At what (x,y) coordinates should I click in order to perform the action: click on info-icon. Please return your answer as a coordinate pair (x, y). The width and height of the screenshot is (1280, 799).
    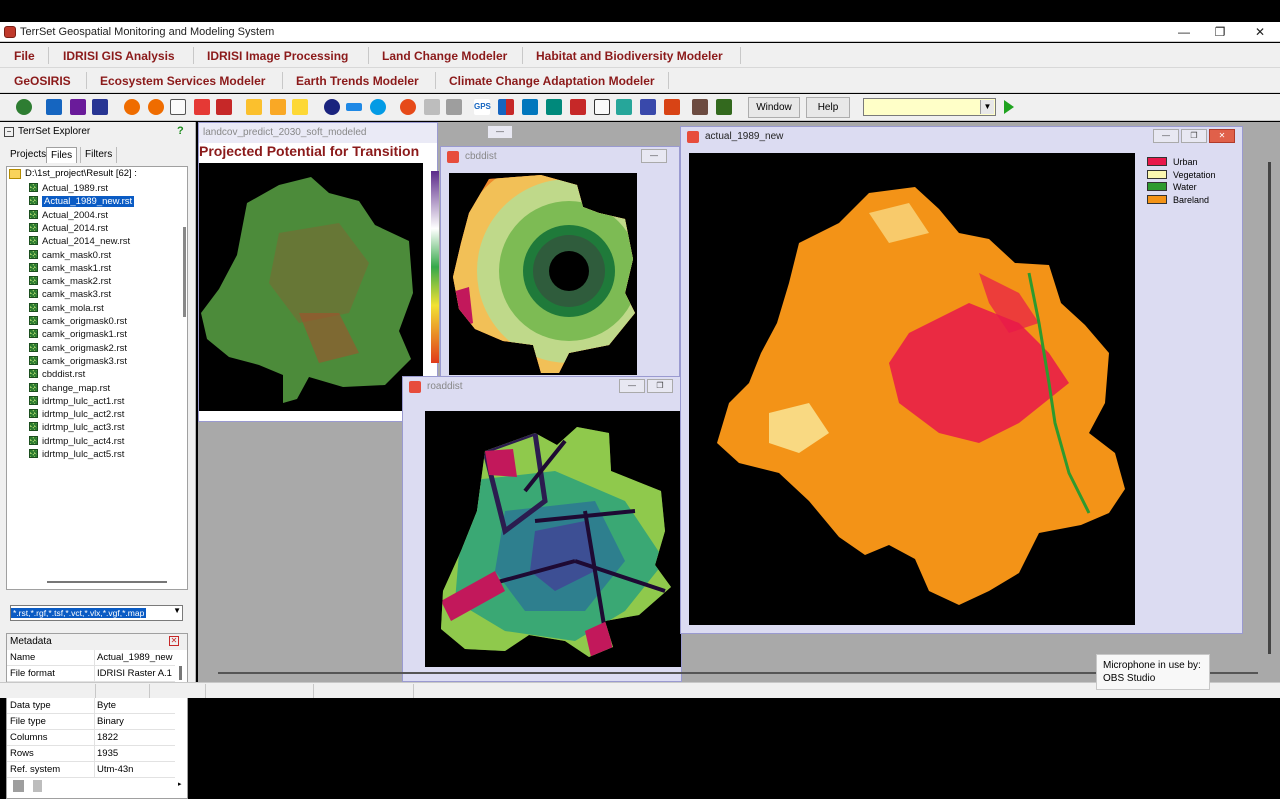
    Looking at the image, I should click on (332, 107).